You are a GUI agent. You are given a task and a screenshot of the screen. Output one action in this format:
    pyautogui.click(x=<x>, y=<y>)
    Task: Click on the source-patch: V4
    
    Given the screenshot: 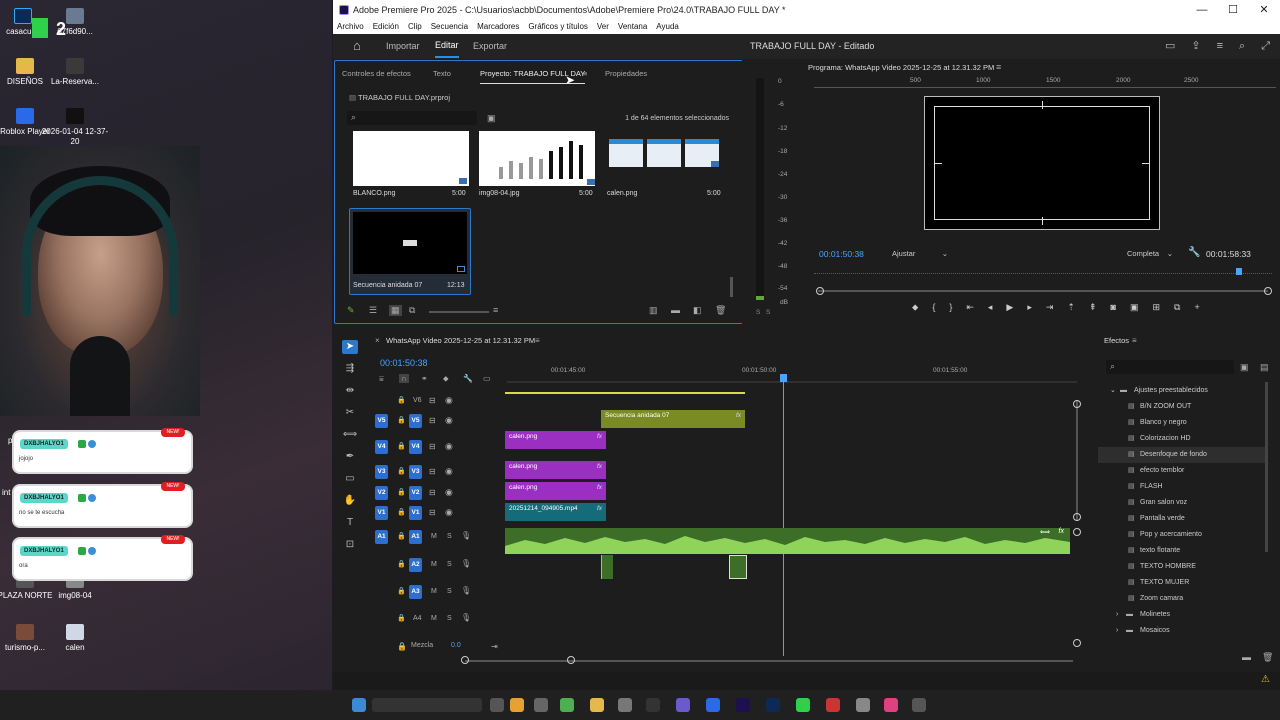 What is the action you would take?
    pyautogui.click(x=381, y=447)
    